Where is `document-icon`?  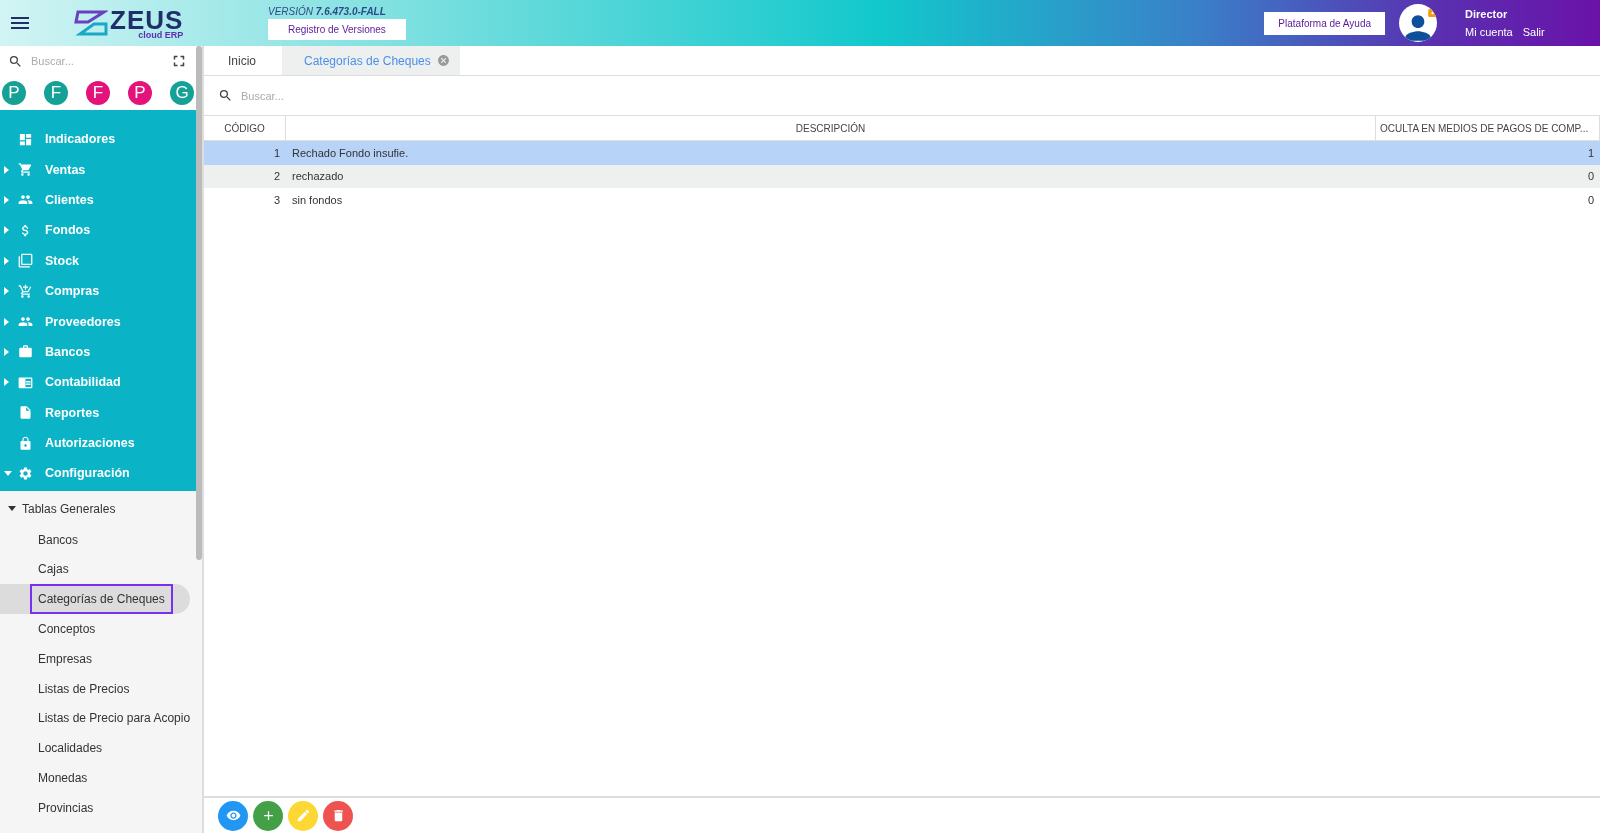
document-icon is located at coordinates (25, 413).